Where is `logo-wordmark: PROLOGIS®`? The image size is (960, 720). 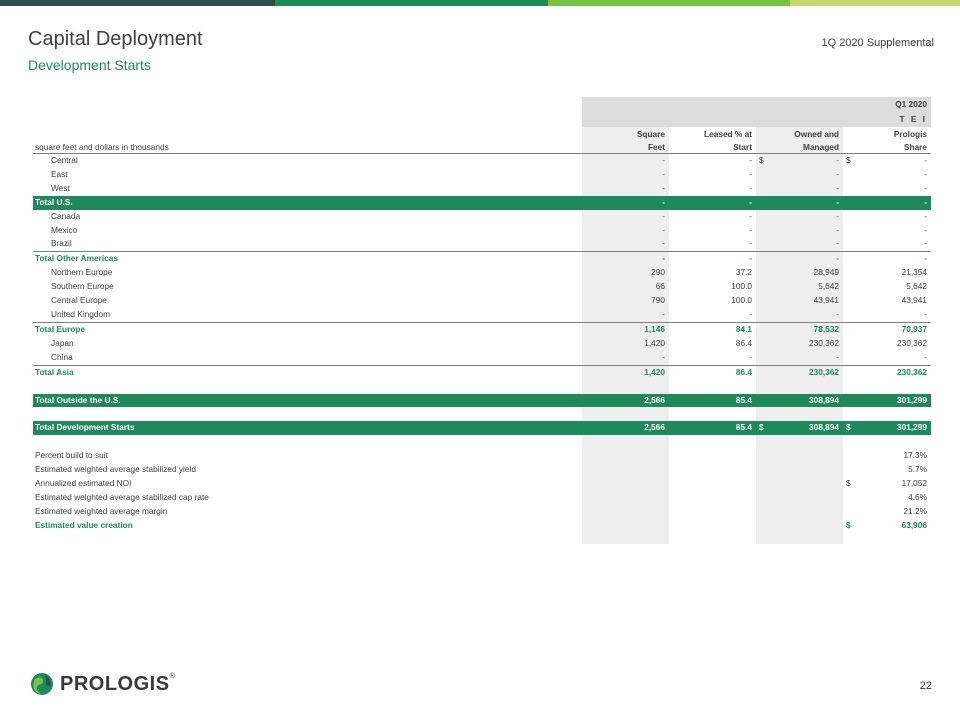 logo-wordmark: PROLOGIS® is located at coordinates (118, 683).